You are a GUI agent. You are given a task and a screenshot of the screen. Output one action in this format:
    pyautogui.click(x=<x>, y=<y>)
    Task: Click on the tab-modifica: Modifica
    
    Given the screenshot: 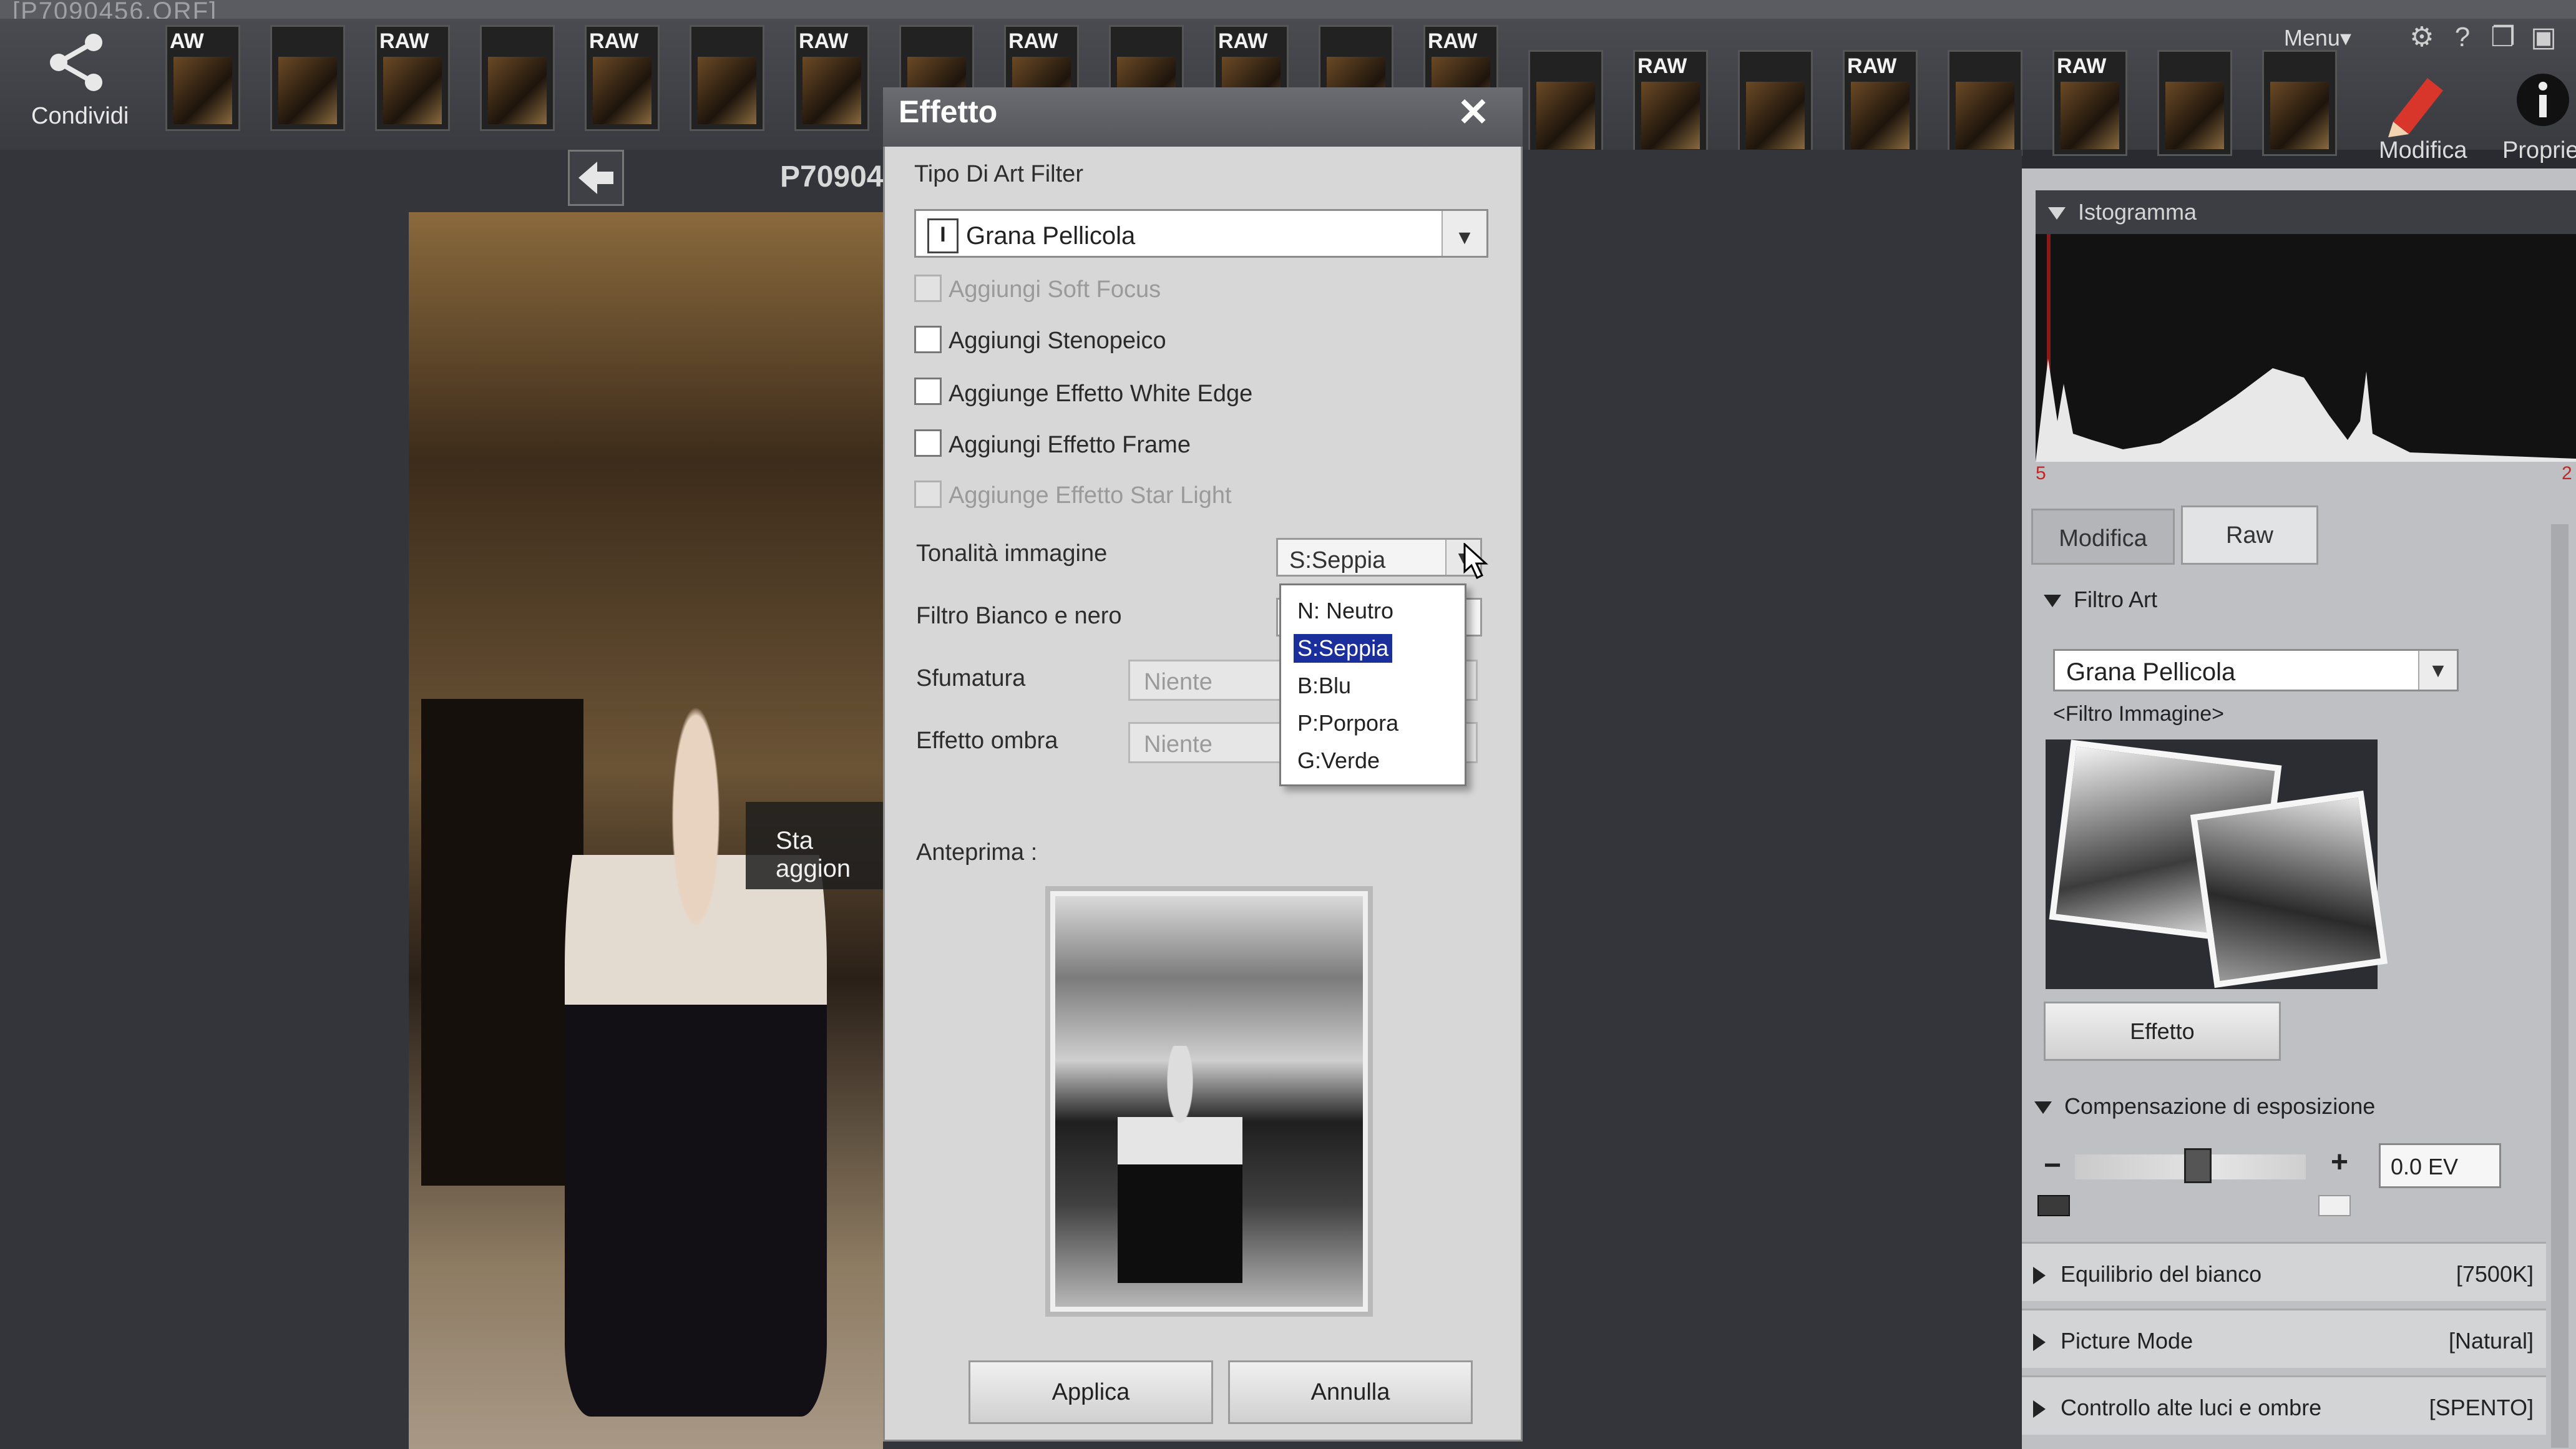 What is the action you would take?
    pyautogui.click(x=2103, y=537)
    